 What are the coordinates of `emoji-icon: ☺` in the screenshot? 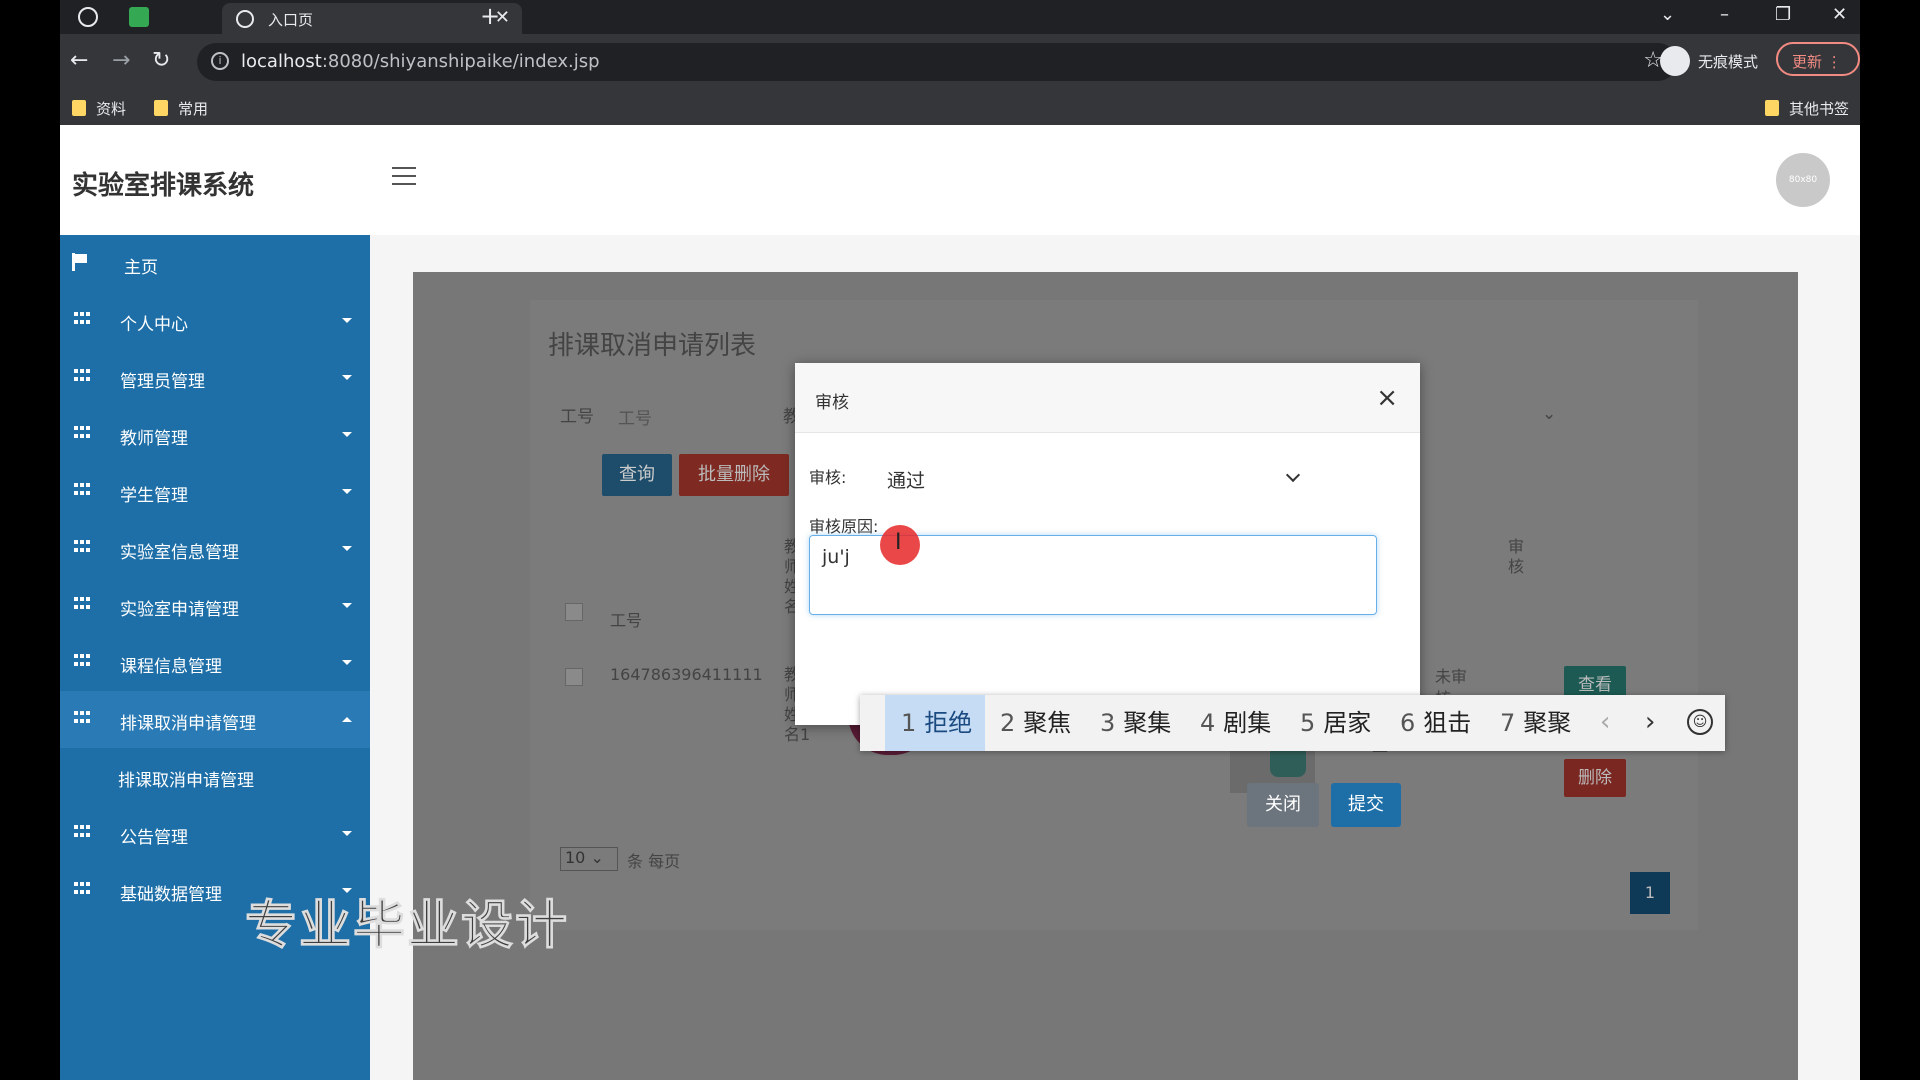 It's located at (1700, 722).